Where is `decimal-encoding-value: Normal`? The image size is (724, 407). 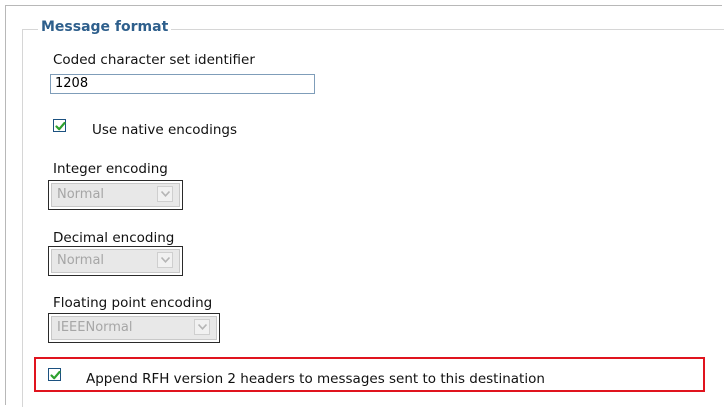
decimal-encoding-value: Normal is located at coordinates (81, 260).